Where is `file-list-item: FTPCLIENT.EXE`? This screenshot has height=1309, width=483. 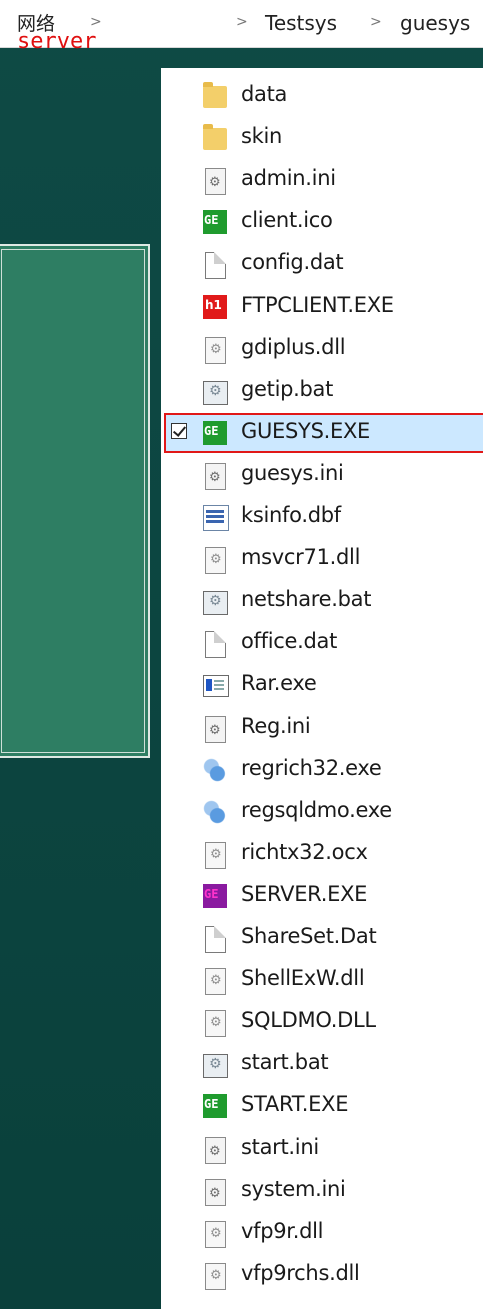 file-list-item: FTPCLIENT.EXE is located at coordinates (322, 307).